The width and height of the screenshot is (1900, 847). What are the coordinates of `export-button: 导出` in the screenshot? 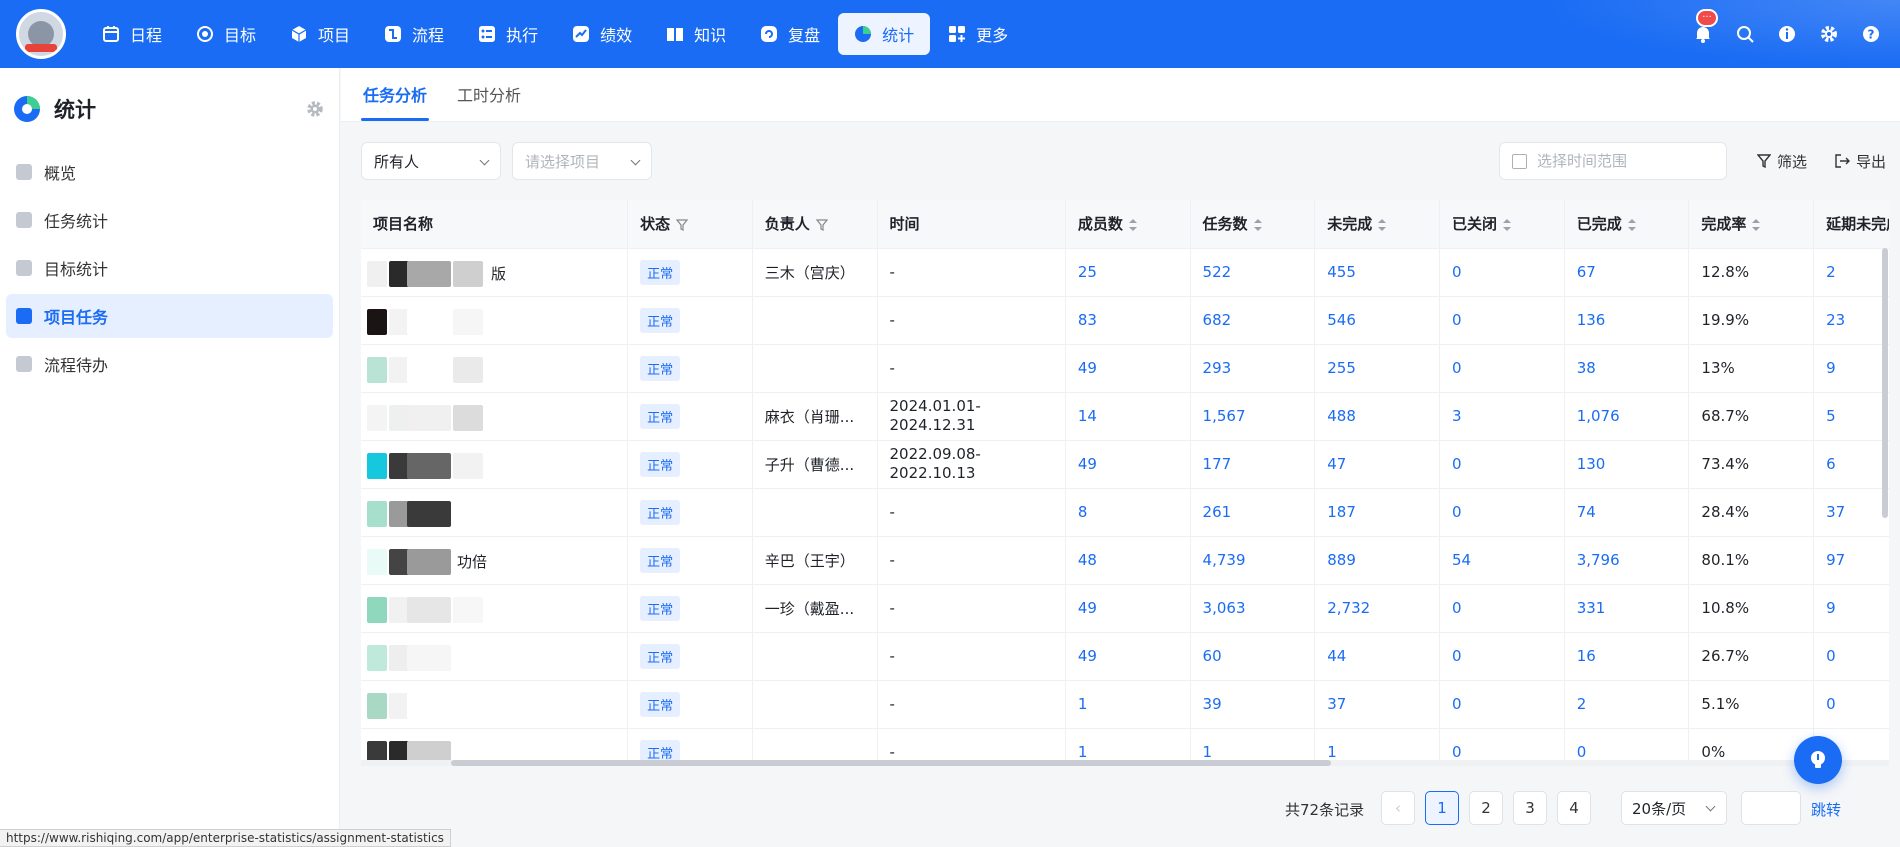 It's located at (1860, 161).